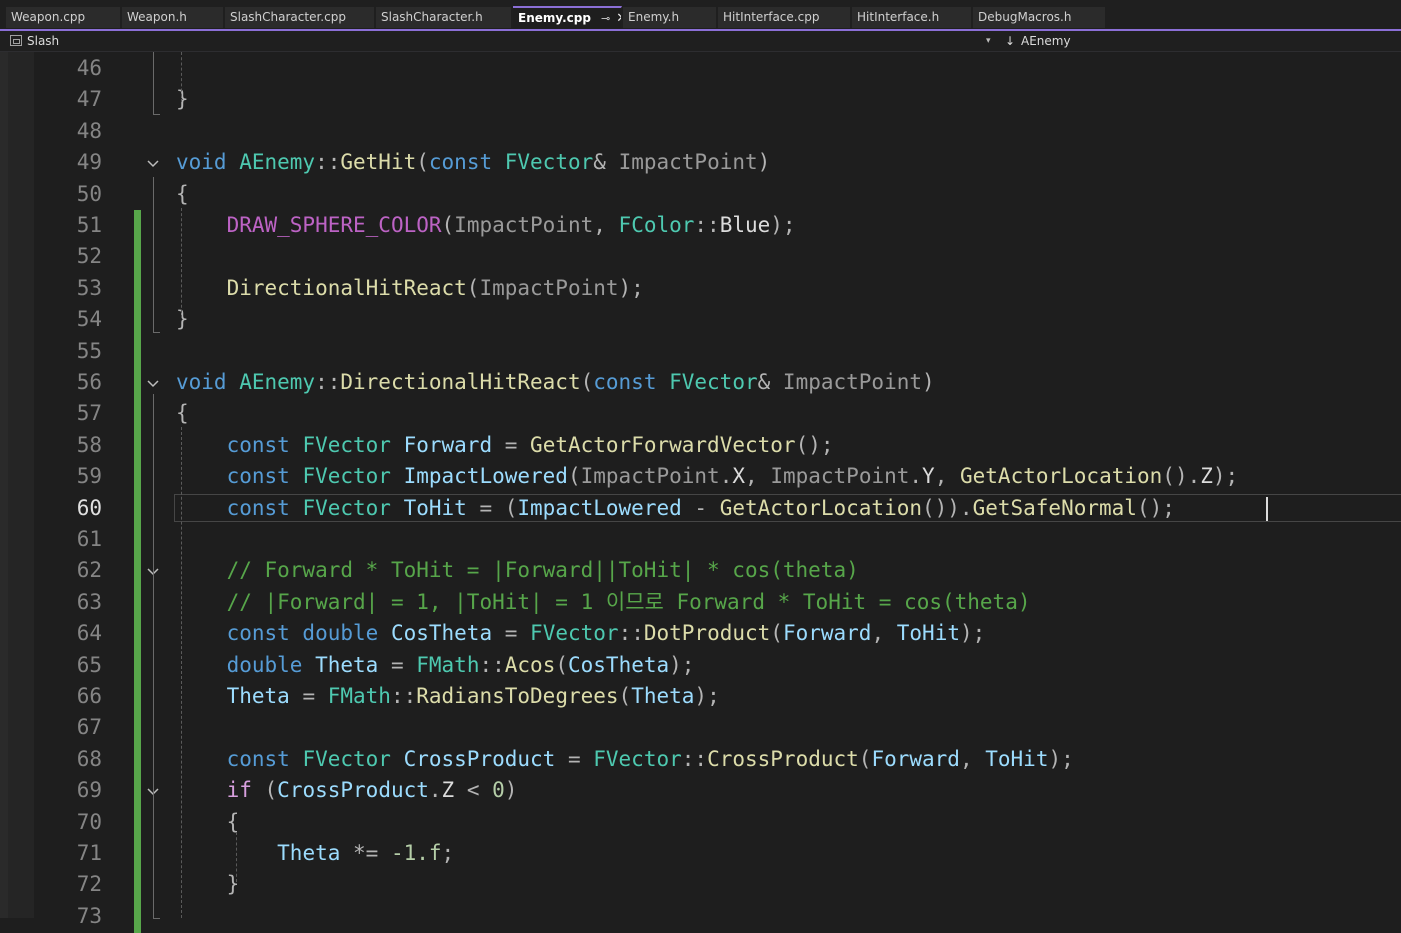 This screenshot has height=933, width=1401. I want to click on fold-bracket, so click(156, 83).